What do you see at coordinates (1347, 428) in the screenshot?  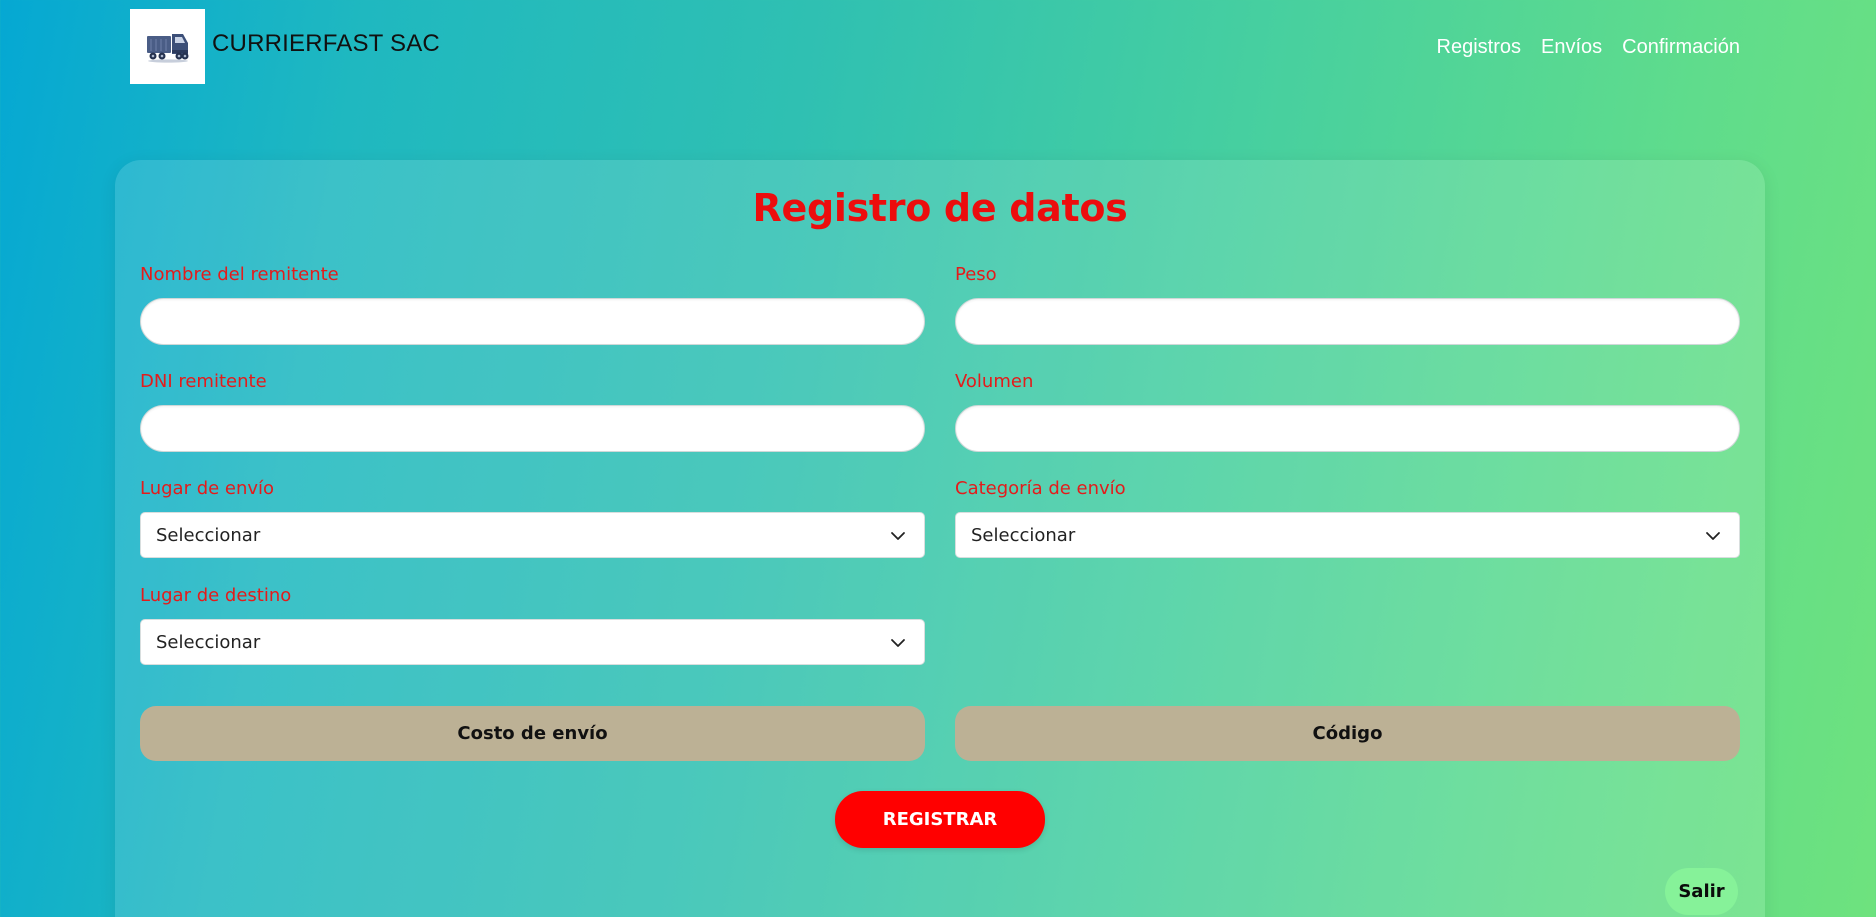 I see `volume-input` at bounding box center [1347, 428].